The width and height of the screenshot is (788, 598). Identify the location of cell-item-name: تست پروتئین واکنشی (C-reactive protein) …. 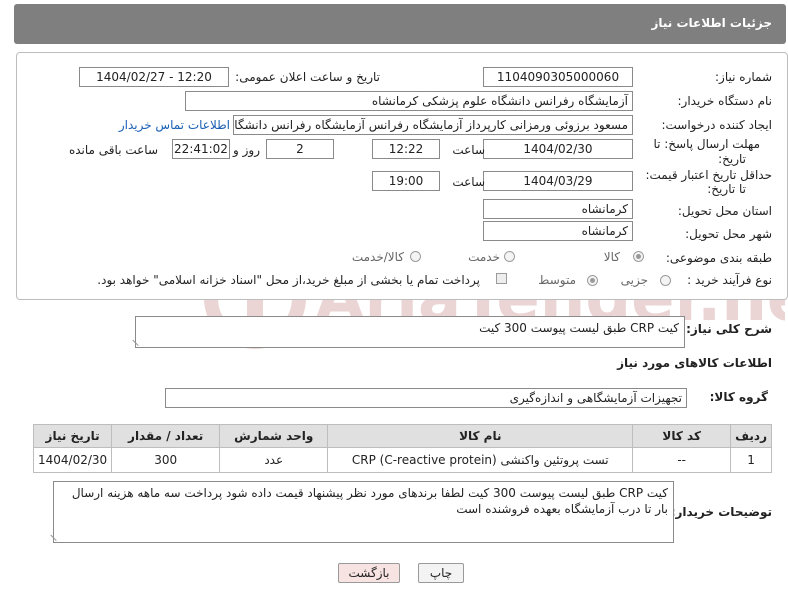
(480, 460).